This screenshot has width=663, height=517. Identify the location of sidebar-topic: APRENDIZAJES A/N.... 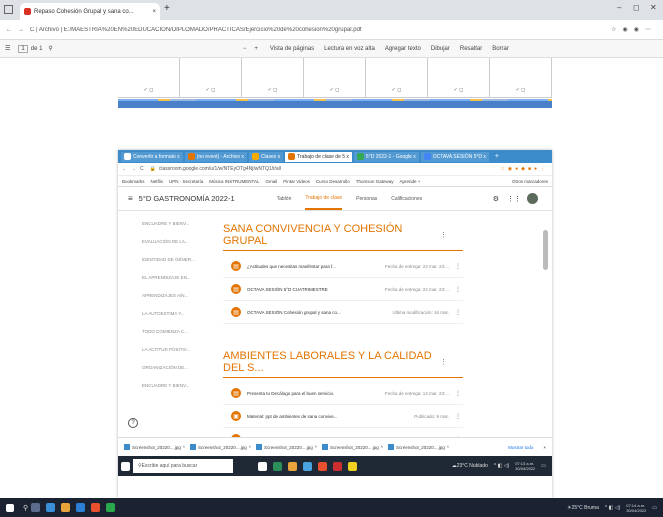
(172, 295).